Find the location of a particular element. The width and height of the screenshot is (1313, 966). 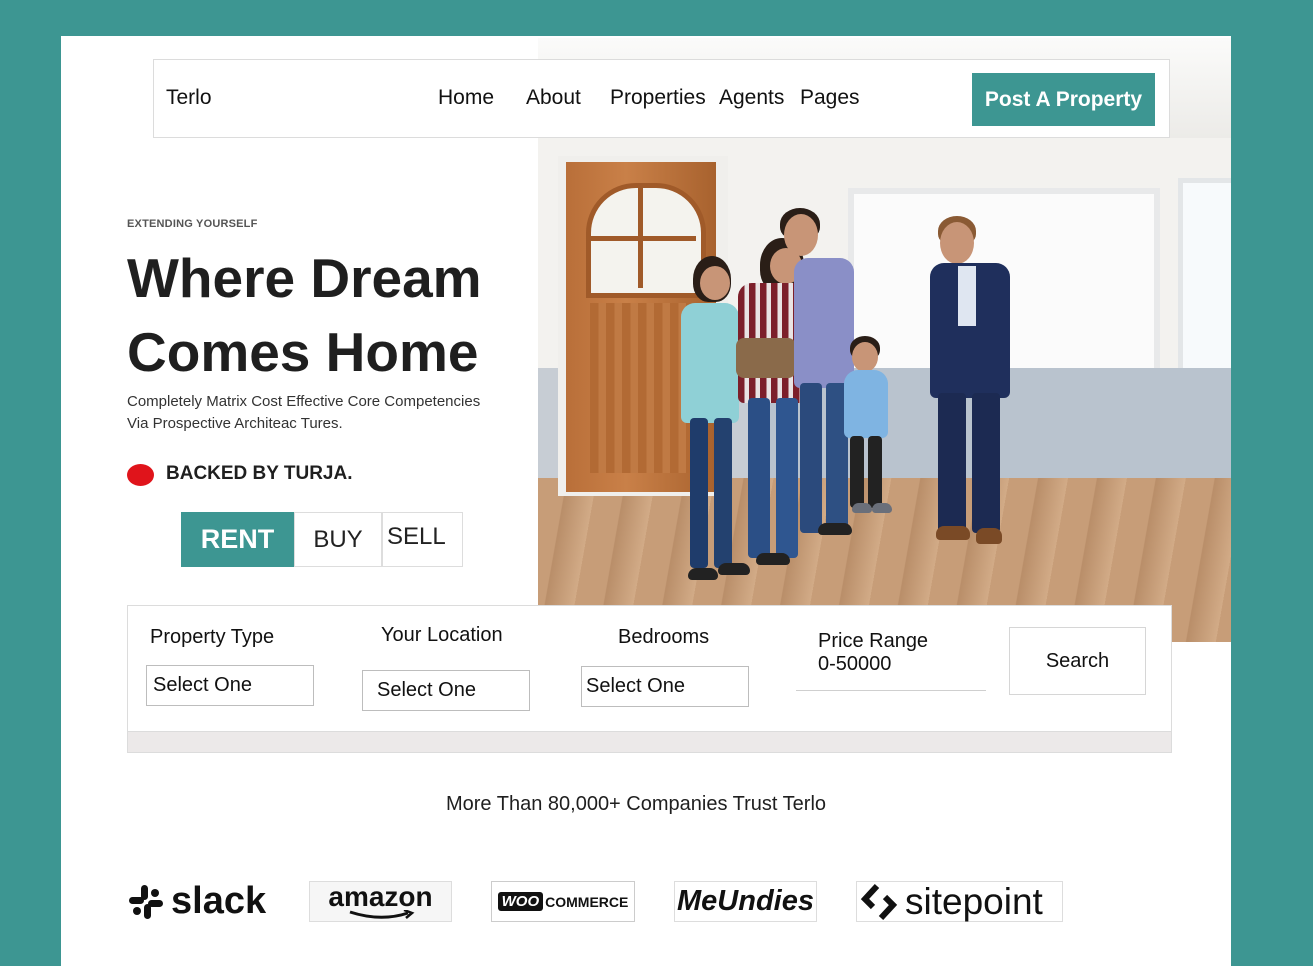

woocommerce-logo: WOO COMMERCE is located at coordinates (563, 901).